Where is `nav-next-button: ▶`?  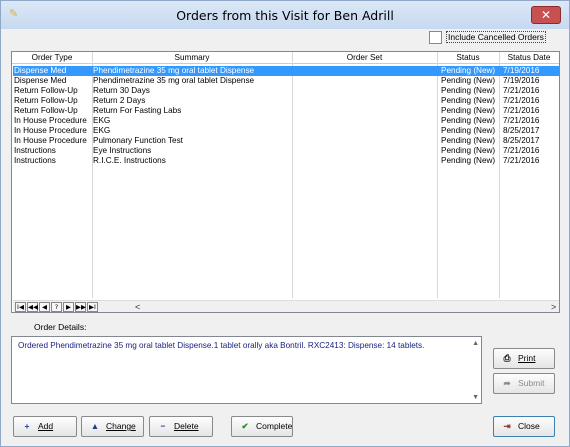
nav-next-button: ▶ is located at coordinates (68, 307).